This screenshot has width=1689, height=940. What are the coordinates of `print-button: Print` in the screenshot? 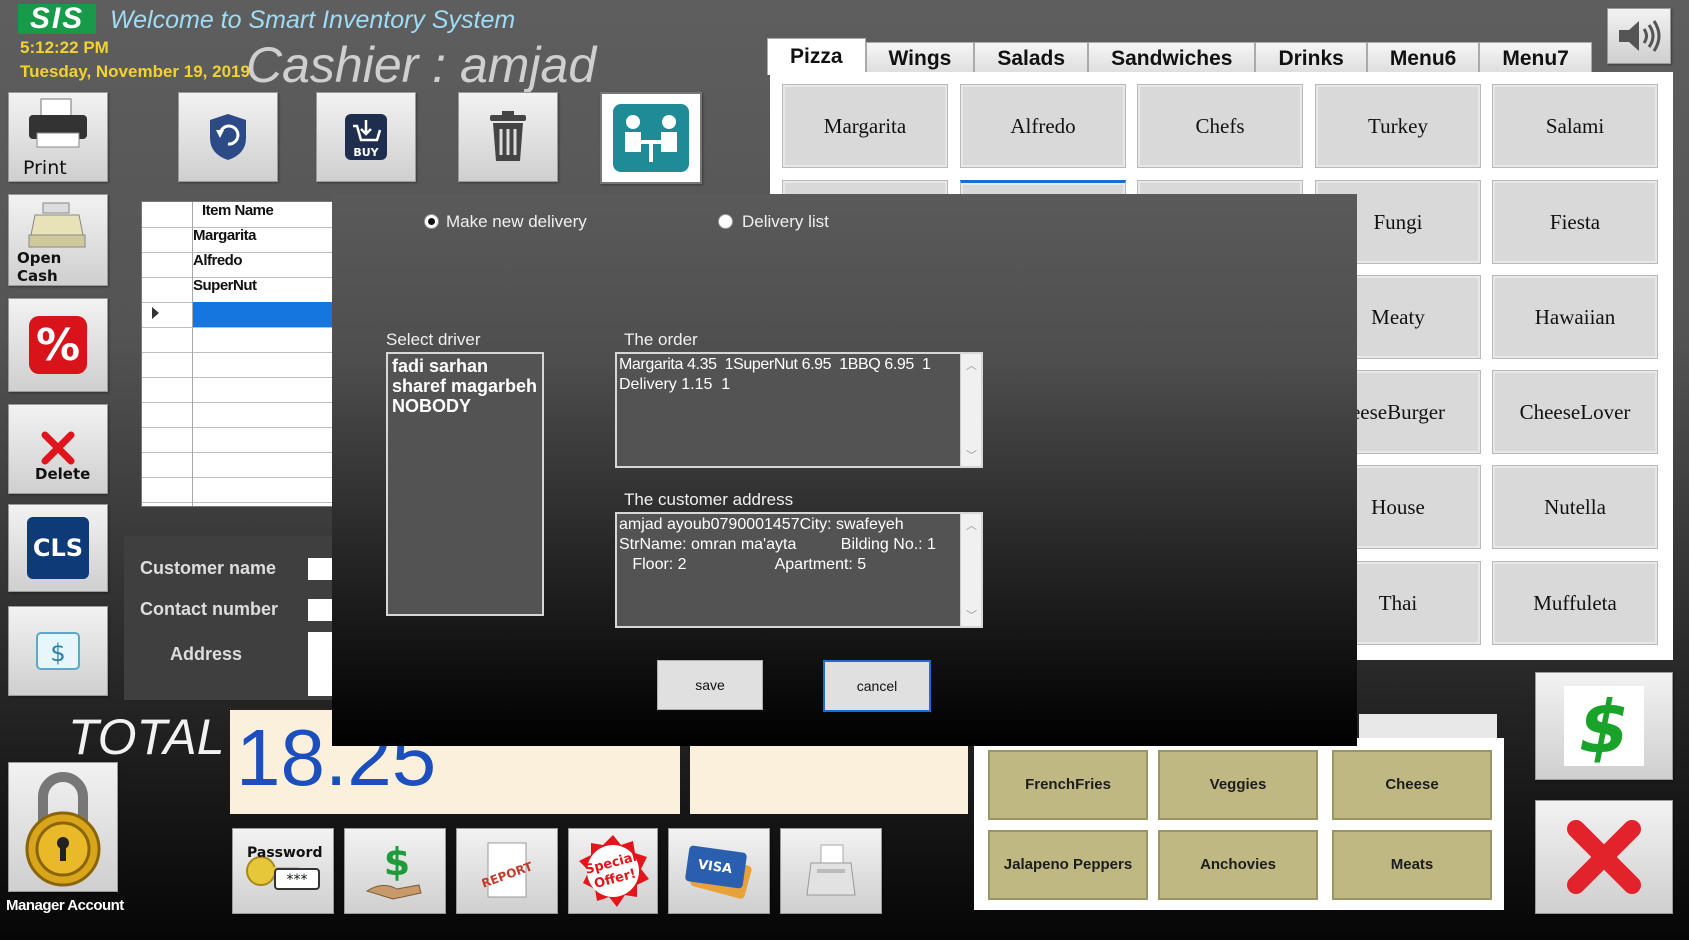 It's located at (58, 137).